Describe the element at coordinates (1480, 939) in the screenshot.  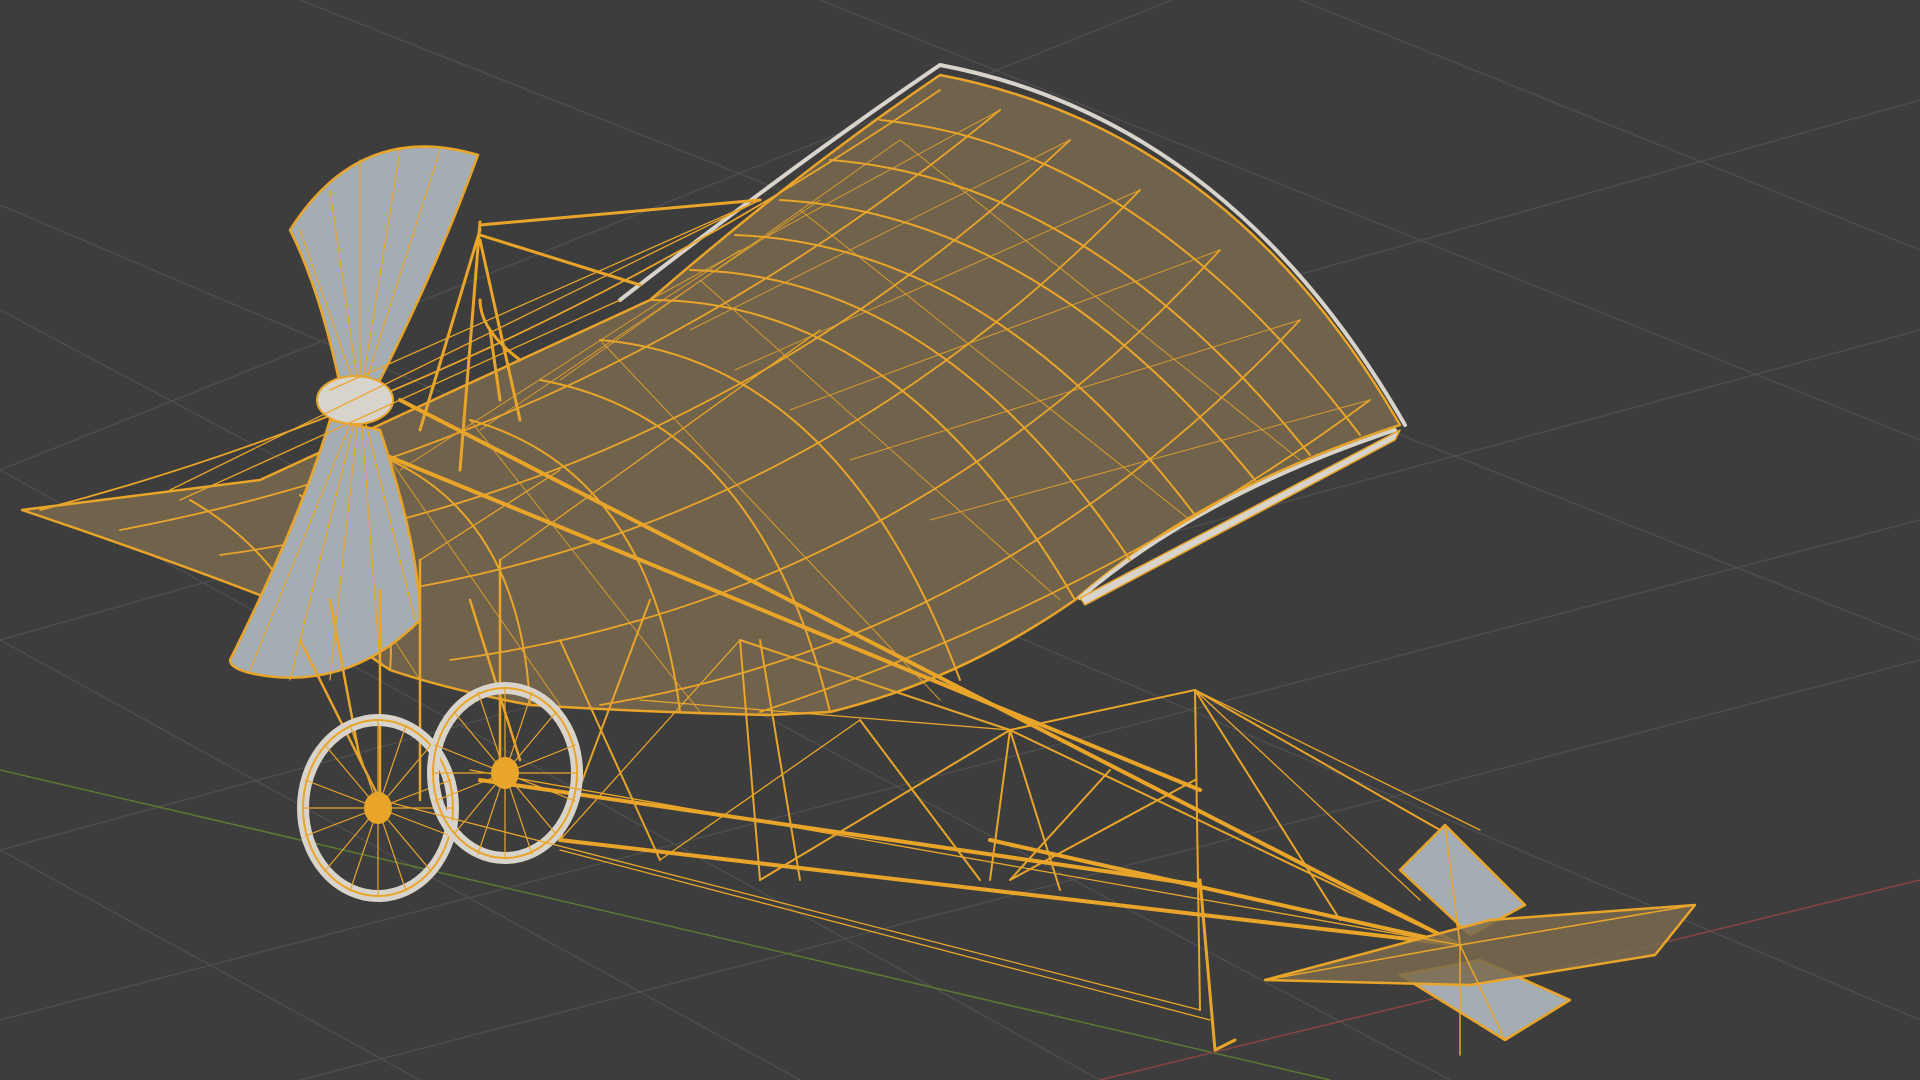
I see `tail-assembly` at that location.